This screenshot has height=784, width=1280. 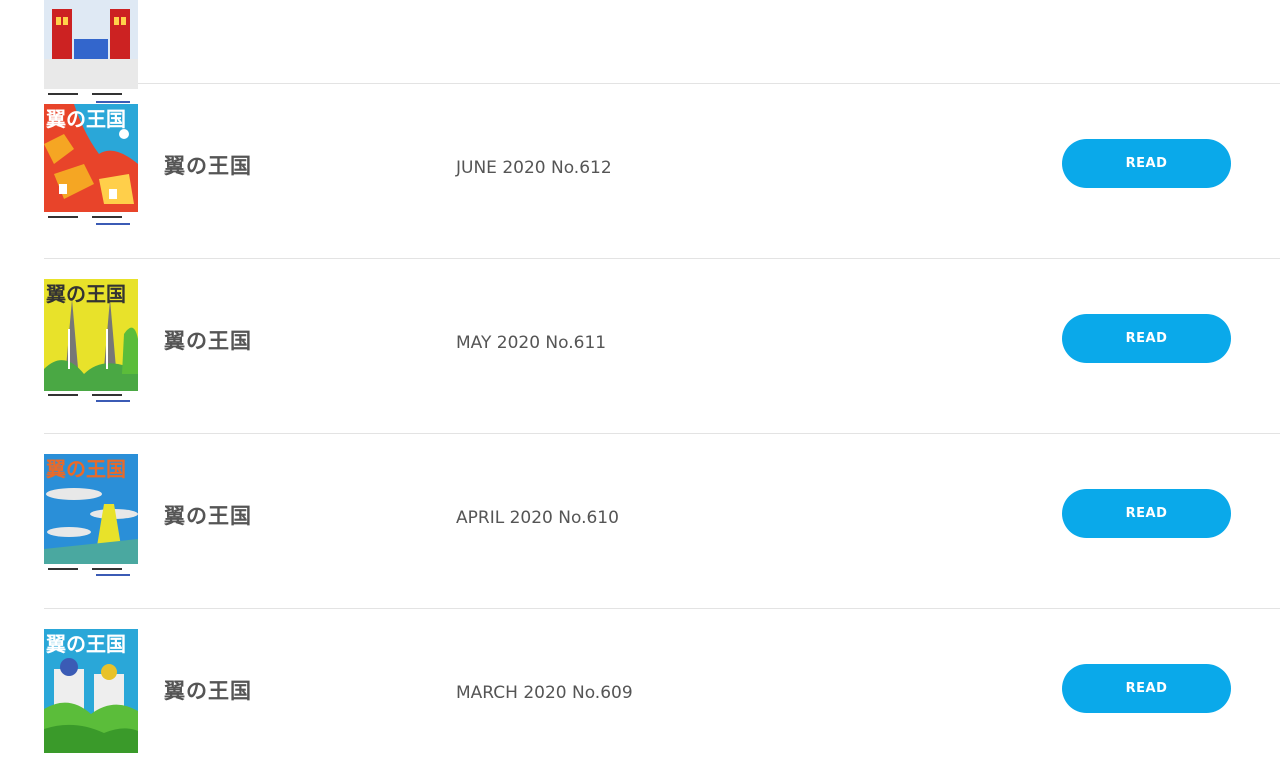 What do you see at coordinates (534, 168) in the screenshot?
I see `issue-date-number: JUNE 2020 No.612` at bounding box center [534, 168].